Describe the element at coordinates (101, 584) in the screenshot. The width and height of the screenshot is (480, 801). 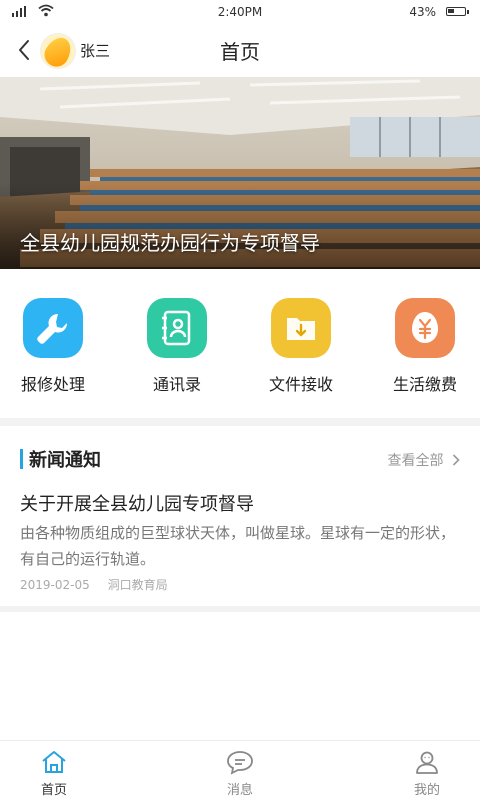
I see `news-item-meta: 2019-02-05 洞口教育局` at that location.